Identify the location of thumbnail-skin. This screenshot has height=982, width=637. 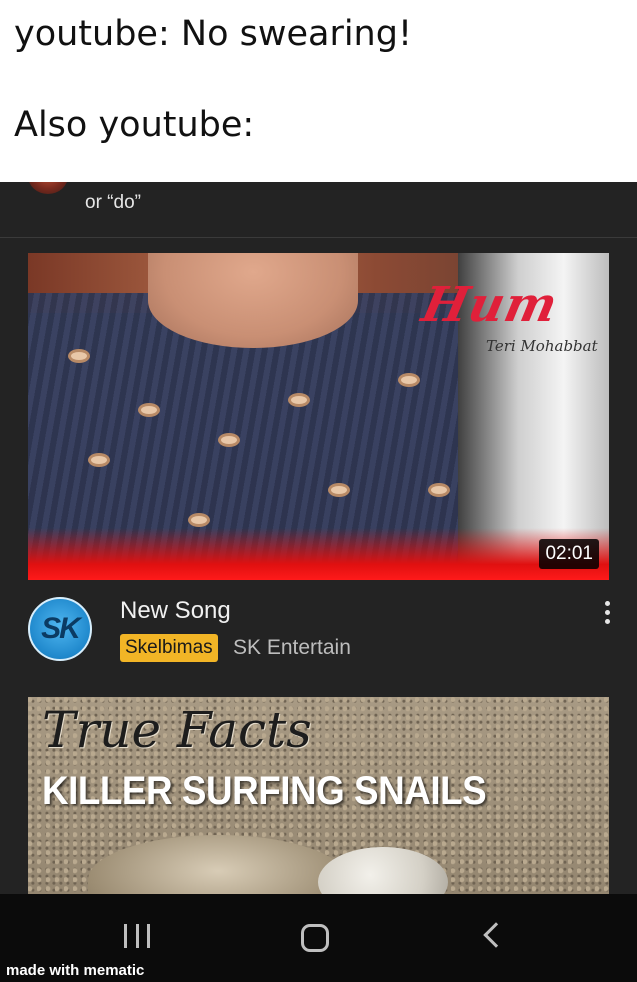
(253, 300).